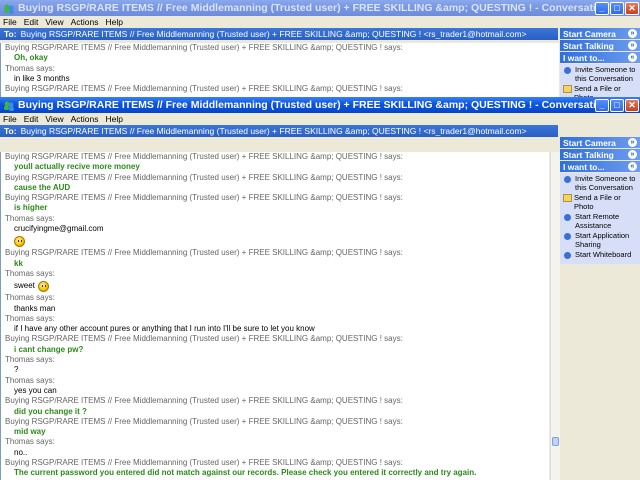 This screenshot has height=480, width=640. I want to click on message-text-content: yes you can, so click(35, 390).